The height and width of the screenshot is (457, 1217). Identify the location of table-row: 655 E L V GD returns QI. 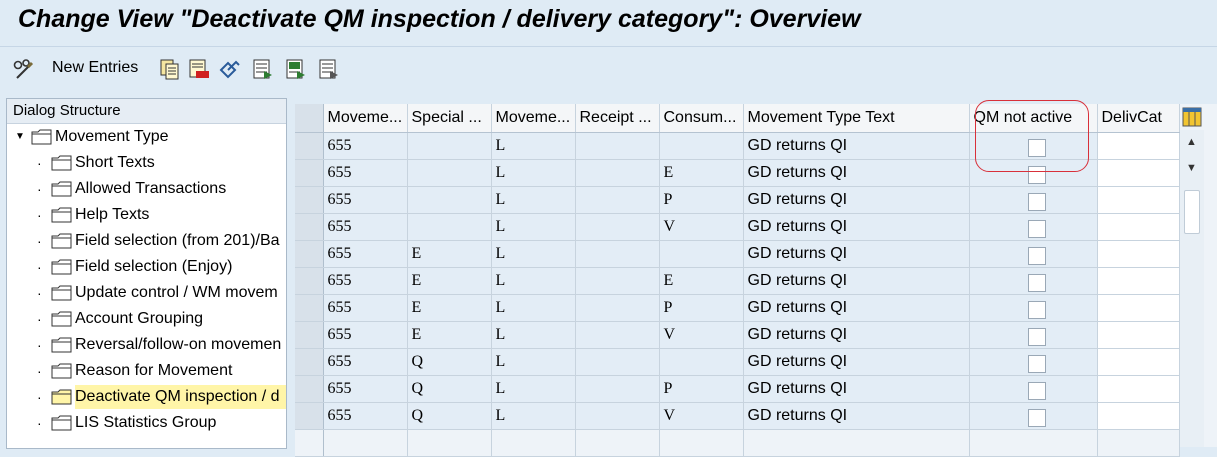
(737, 335).